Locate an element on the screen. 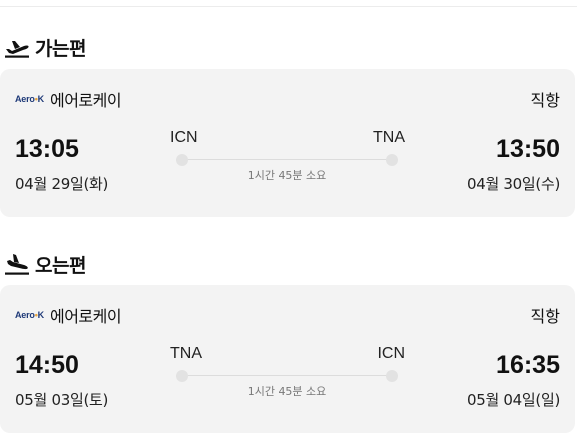 The image size is (577, 440). arrival-time: 13:50 is located at coordinates (528, 149).